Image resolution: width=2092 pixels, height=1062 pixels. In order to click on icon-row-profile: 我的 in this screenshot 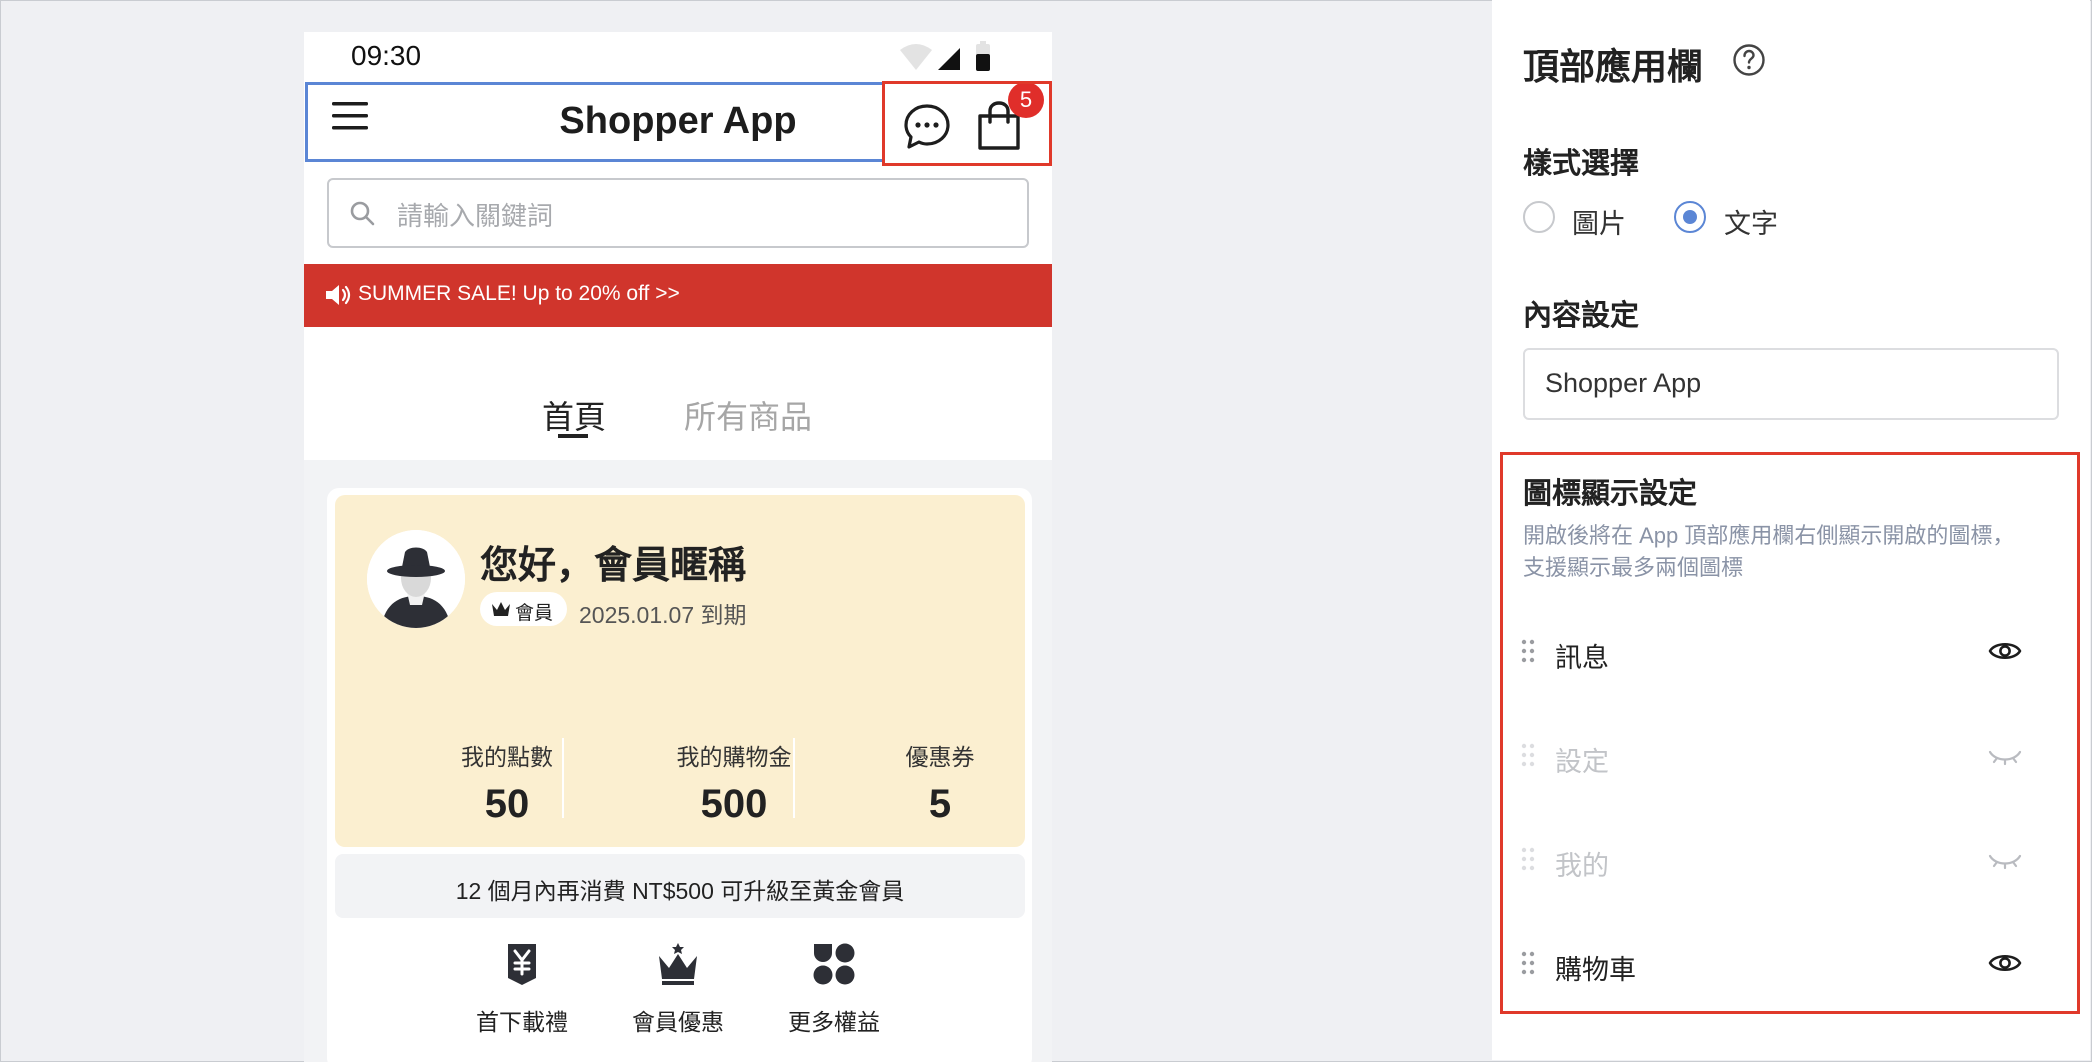, I will do `click(1790, 859)`.